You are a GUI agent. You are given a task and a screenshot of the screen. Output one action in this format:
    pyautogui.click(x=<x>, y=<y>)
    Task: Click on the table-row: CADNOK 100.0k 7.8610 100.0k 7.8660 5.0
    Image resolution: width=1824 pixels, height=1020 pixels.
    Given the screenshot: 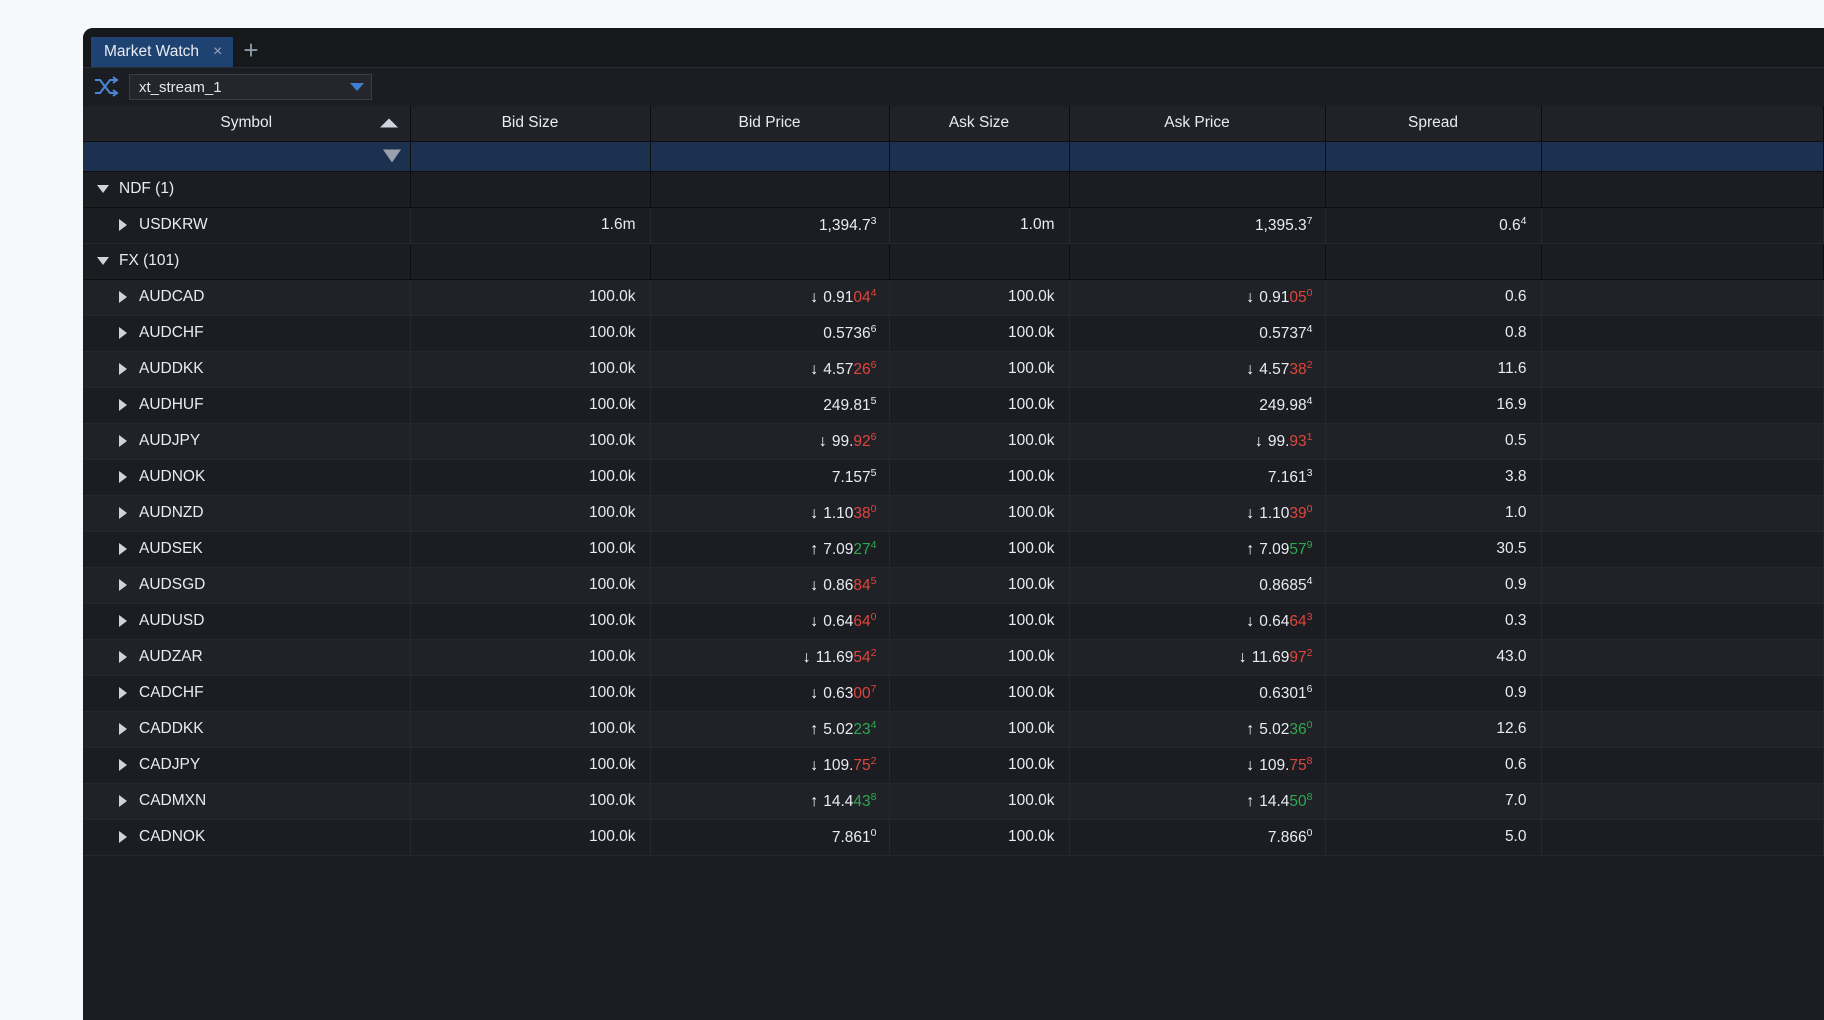 What is the action you would take?
    pyautogui.click(x=953, y=837)
    